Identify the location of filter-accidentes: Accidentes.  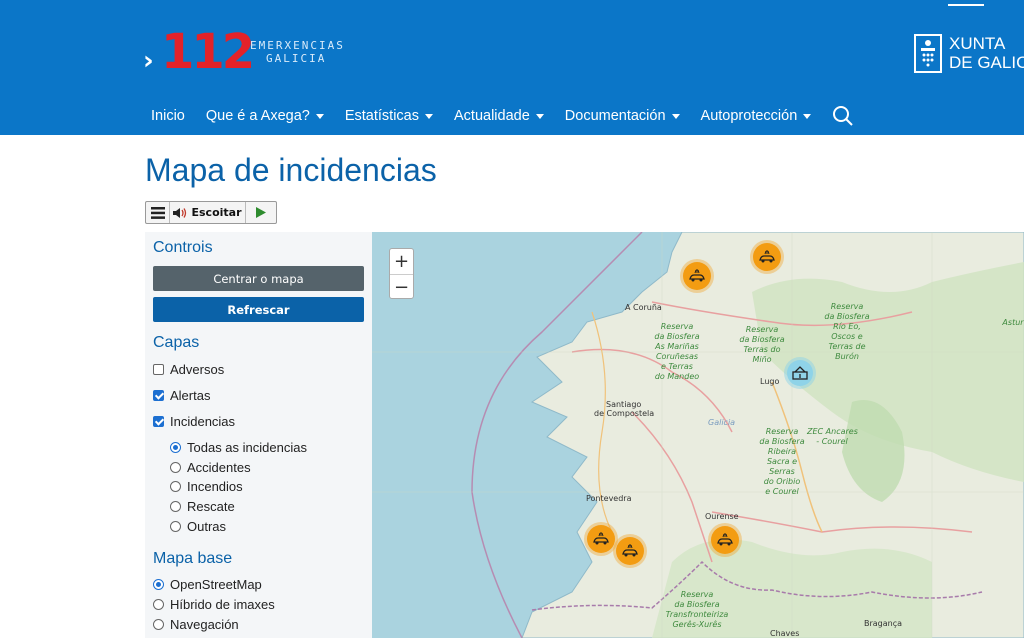
(210, 467).